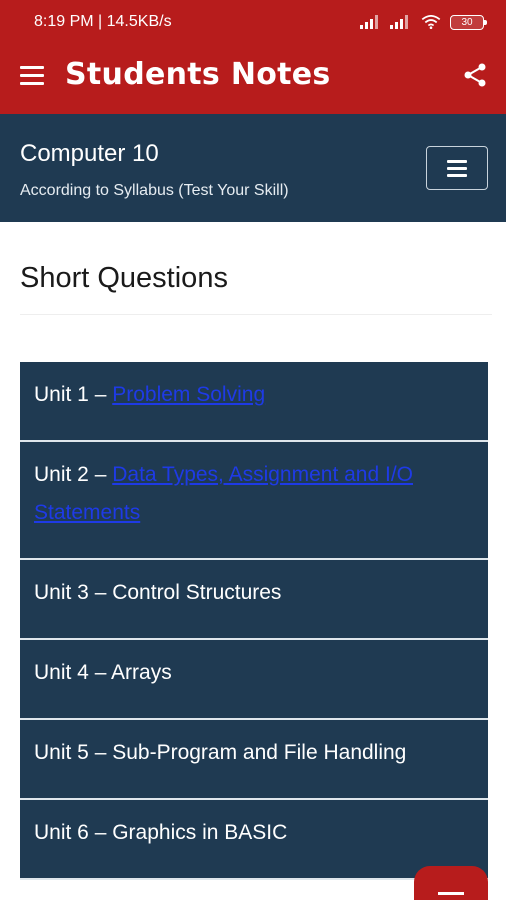  I want to click on unit-prefix: Unit 1 –, so click(73, 394).